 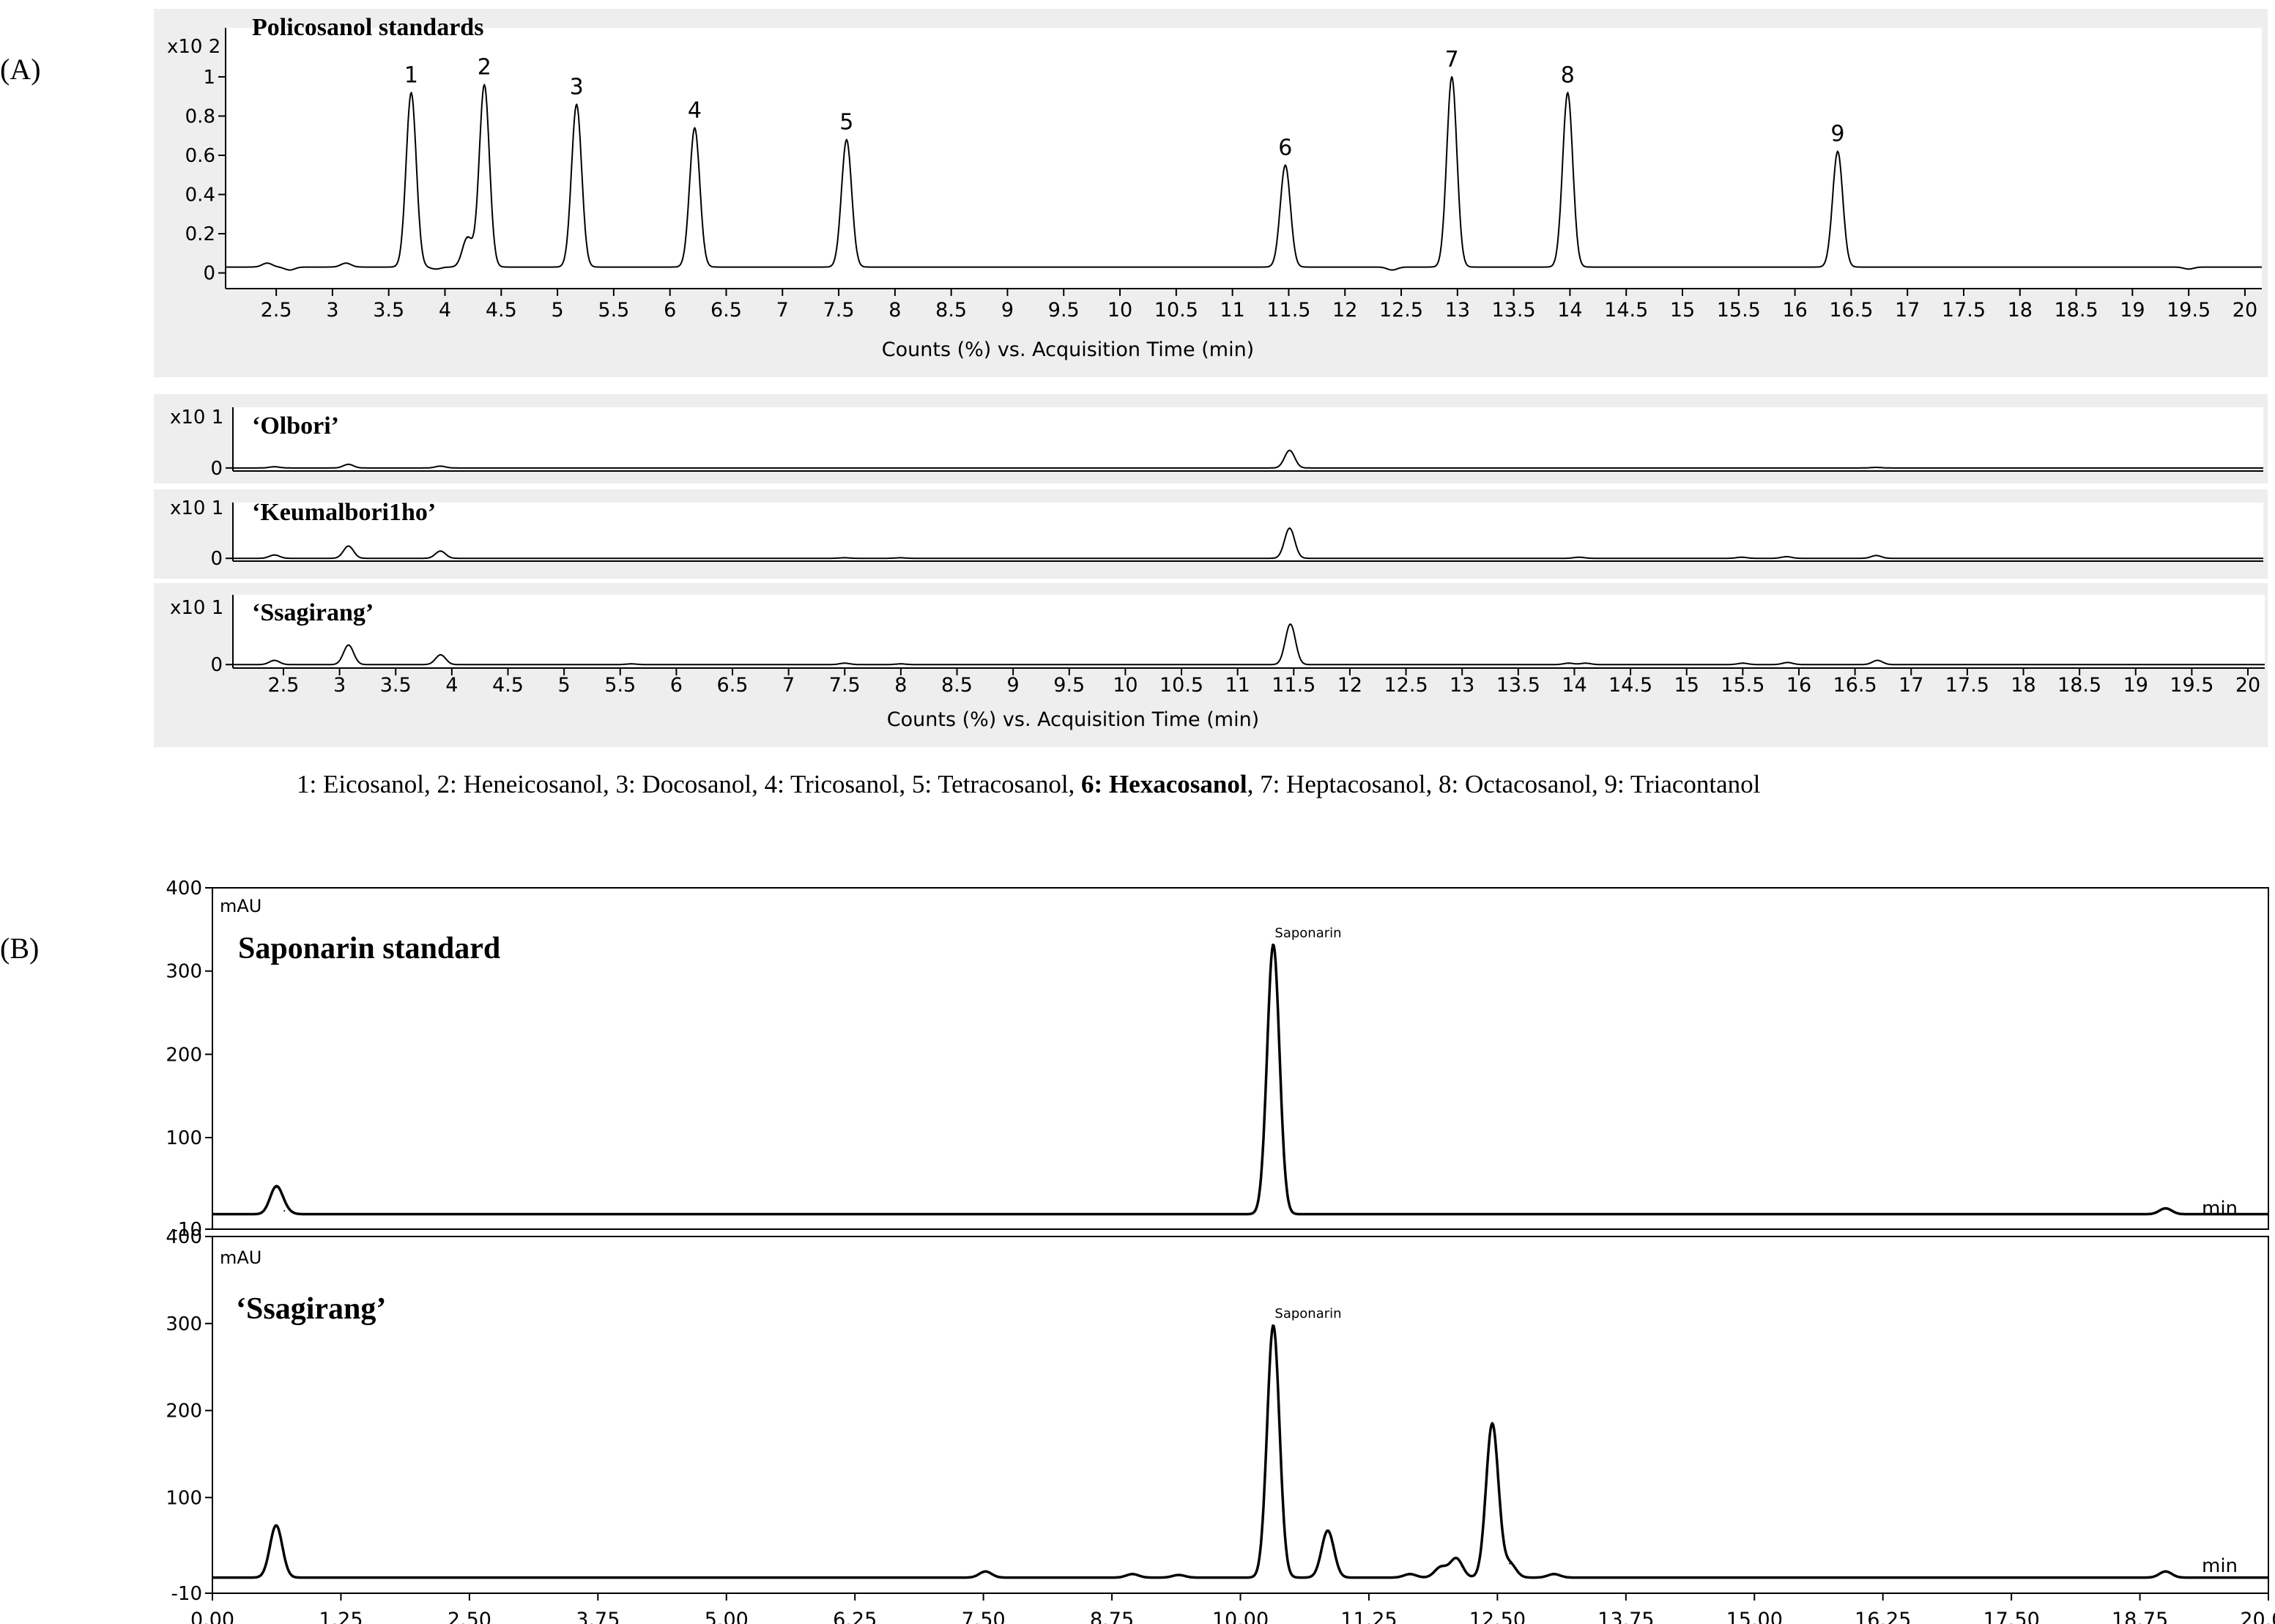 I want to click on x-axis-label: Counts (%) vs. Acquisition Time (min), so click(x=1068, y=349).